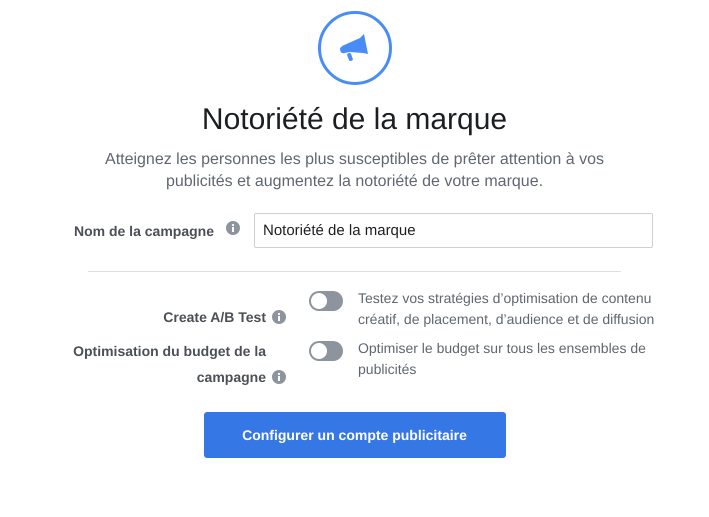  I want to click on toggle-description: Testez vos stratégies d’optimisation de contenu créatif, de placement, d’audience et de diffusion, so click(507, 309).